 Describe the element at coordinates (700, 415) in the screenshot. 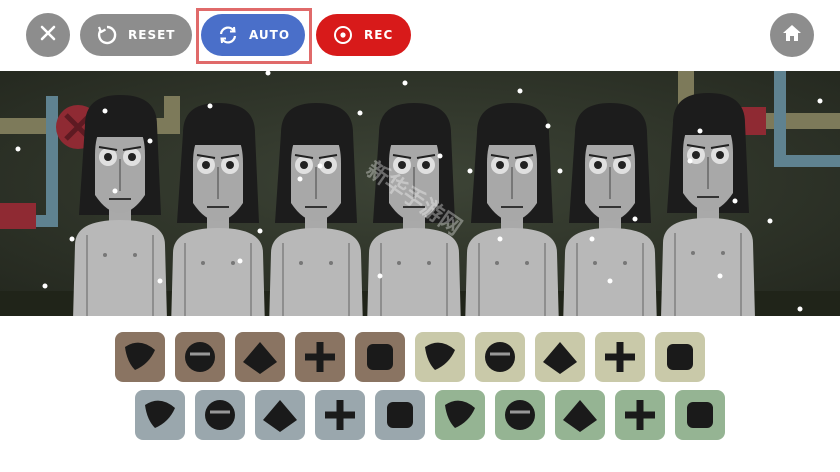

I see `voice-5-icon` at that location.